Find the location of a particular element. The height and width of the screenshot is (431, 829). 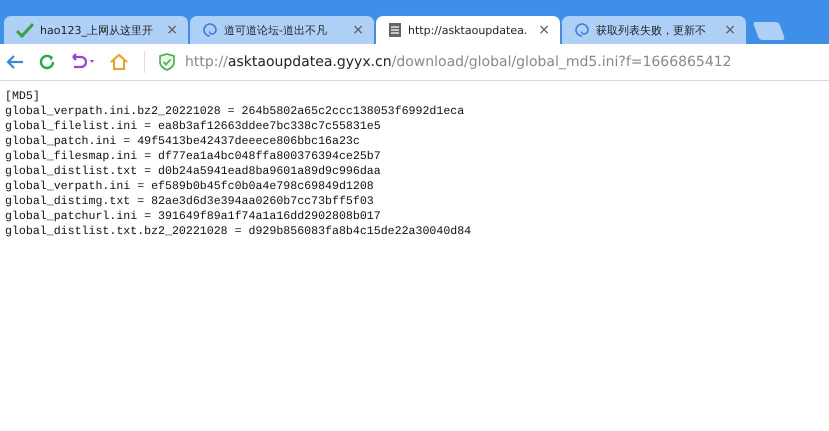

browser-tab: 道可道论坛-道出不凡 × is located at coordinates (282, 30).